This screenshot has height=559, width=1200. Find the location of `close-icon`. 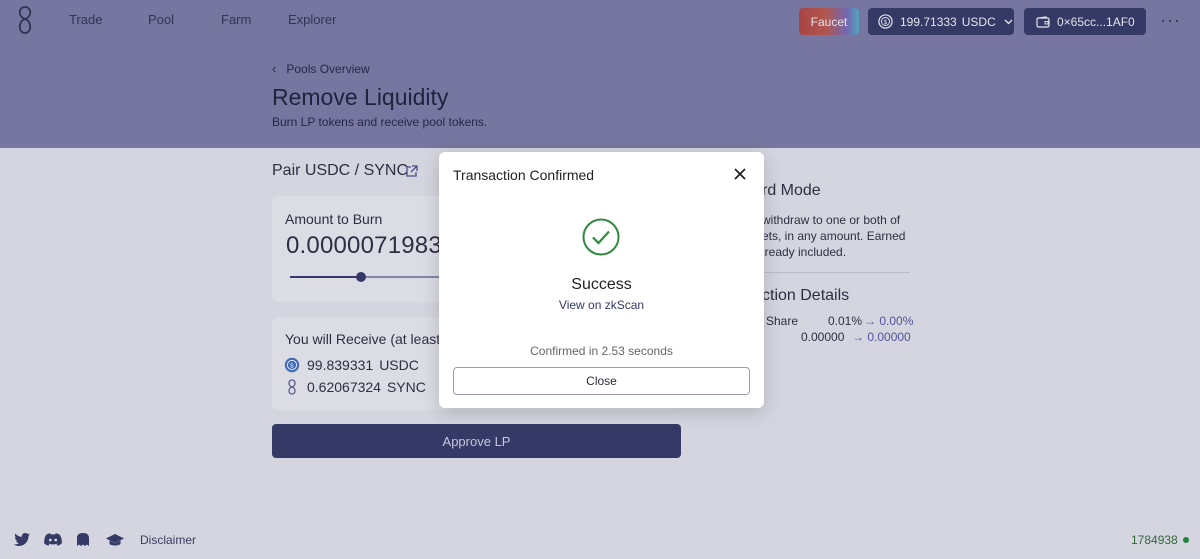

close-icon is located at coordinates (740, 174).